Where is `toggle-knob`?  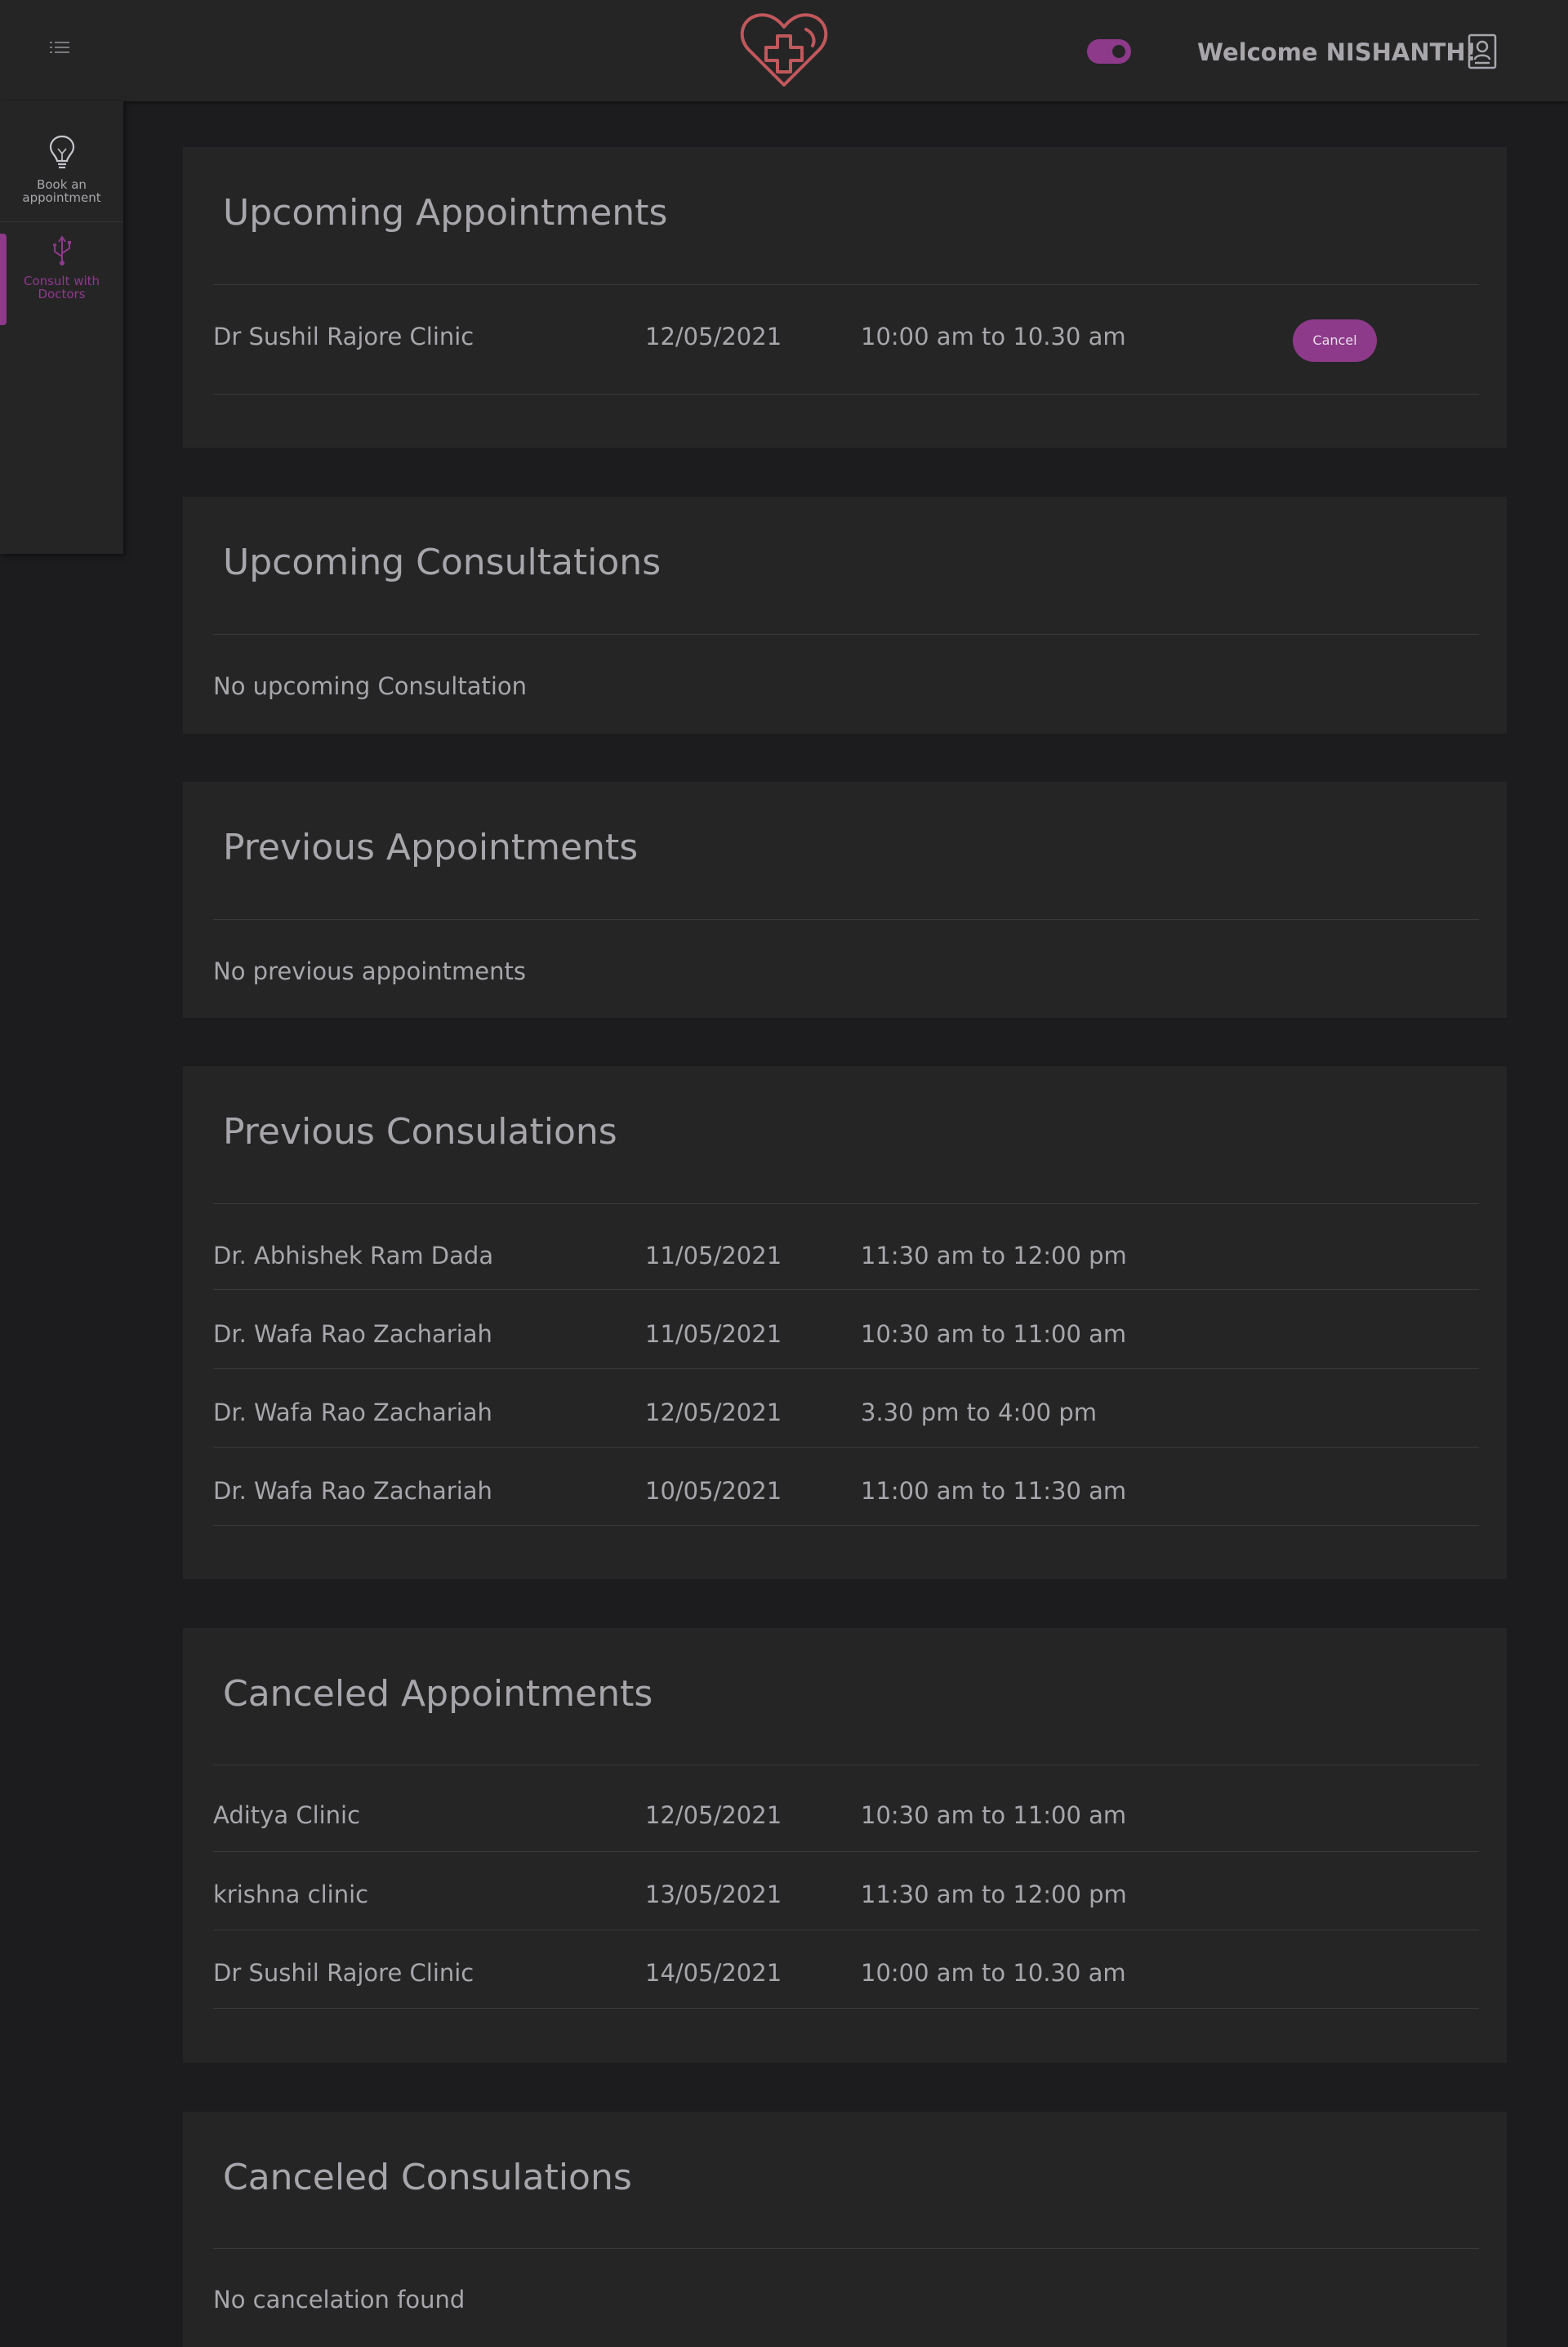 toggle-knob is located at coordinates (1118, 51).